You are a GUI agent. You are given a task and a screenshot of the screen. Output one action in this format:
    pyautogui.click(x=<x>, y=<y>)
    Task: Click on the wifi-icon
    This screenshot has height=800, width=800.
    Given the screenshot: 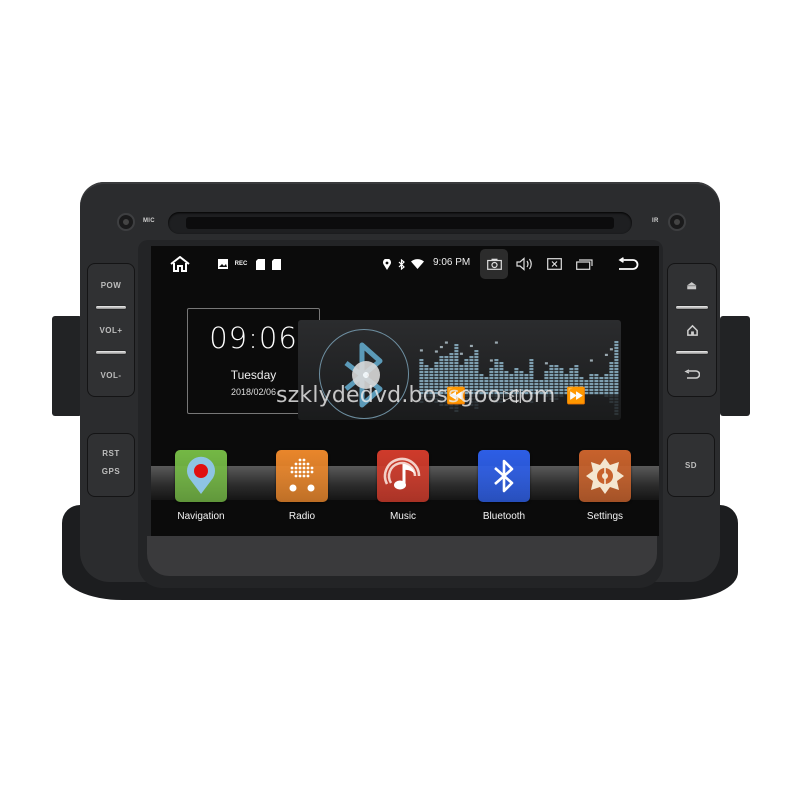 What is the action you would take?
    pyautogui.click(x=417, y=264)
    